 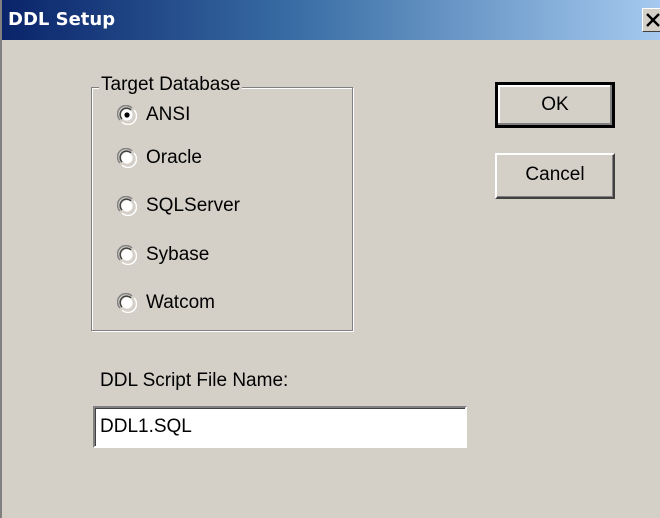 I want to click on radio-label-oracle: Oracle, so click(x=174, y=157).